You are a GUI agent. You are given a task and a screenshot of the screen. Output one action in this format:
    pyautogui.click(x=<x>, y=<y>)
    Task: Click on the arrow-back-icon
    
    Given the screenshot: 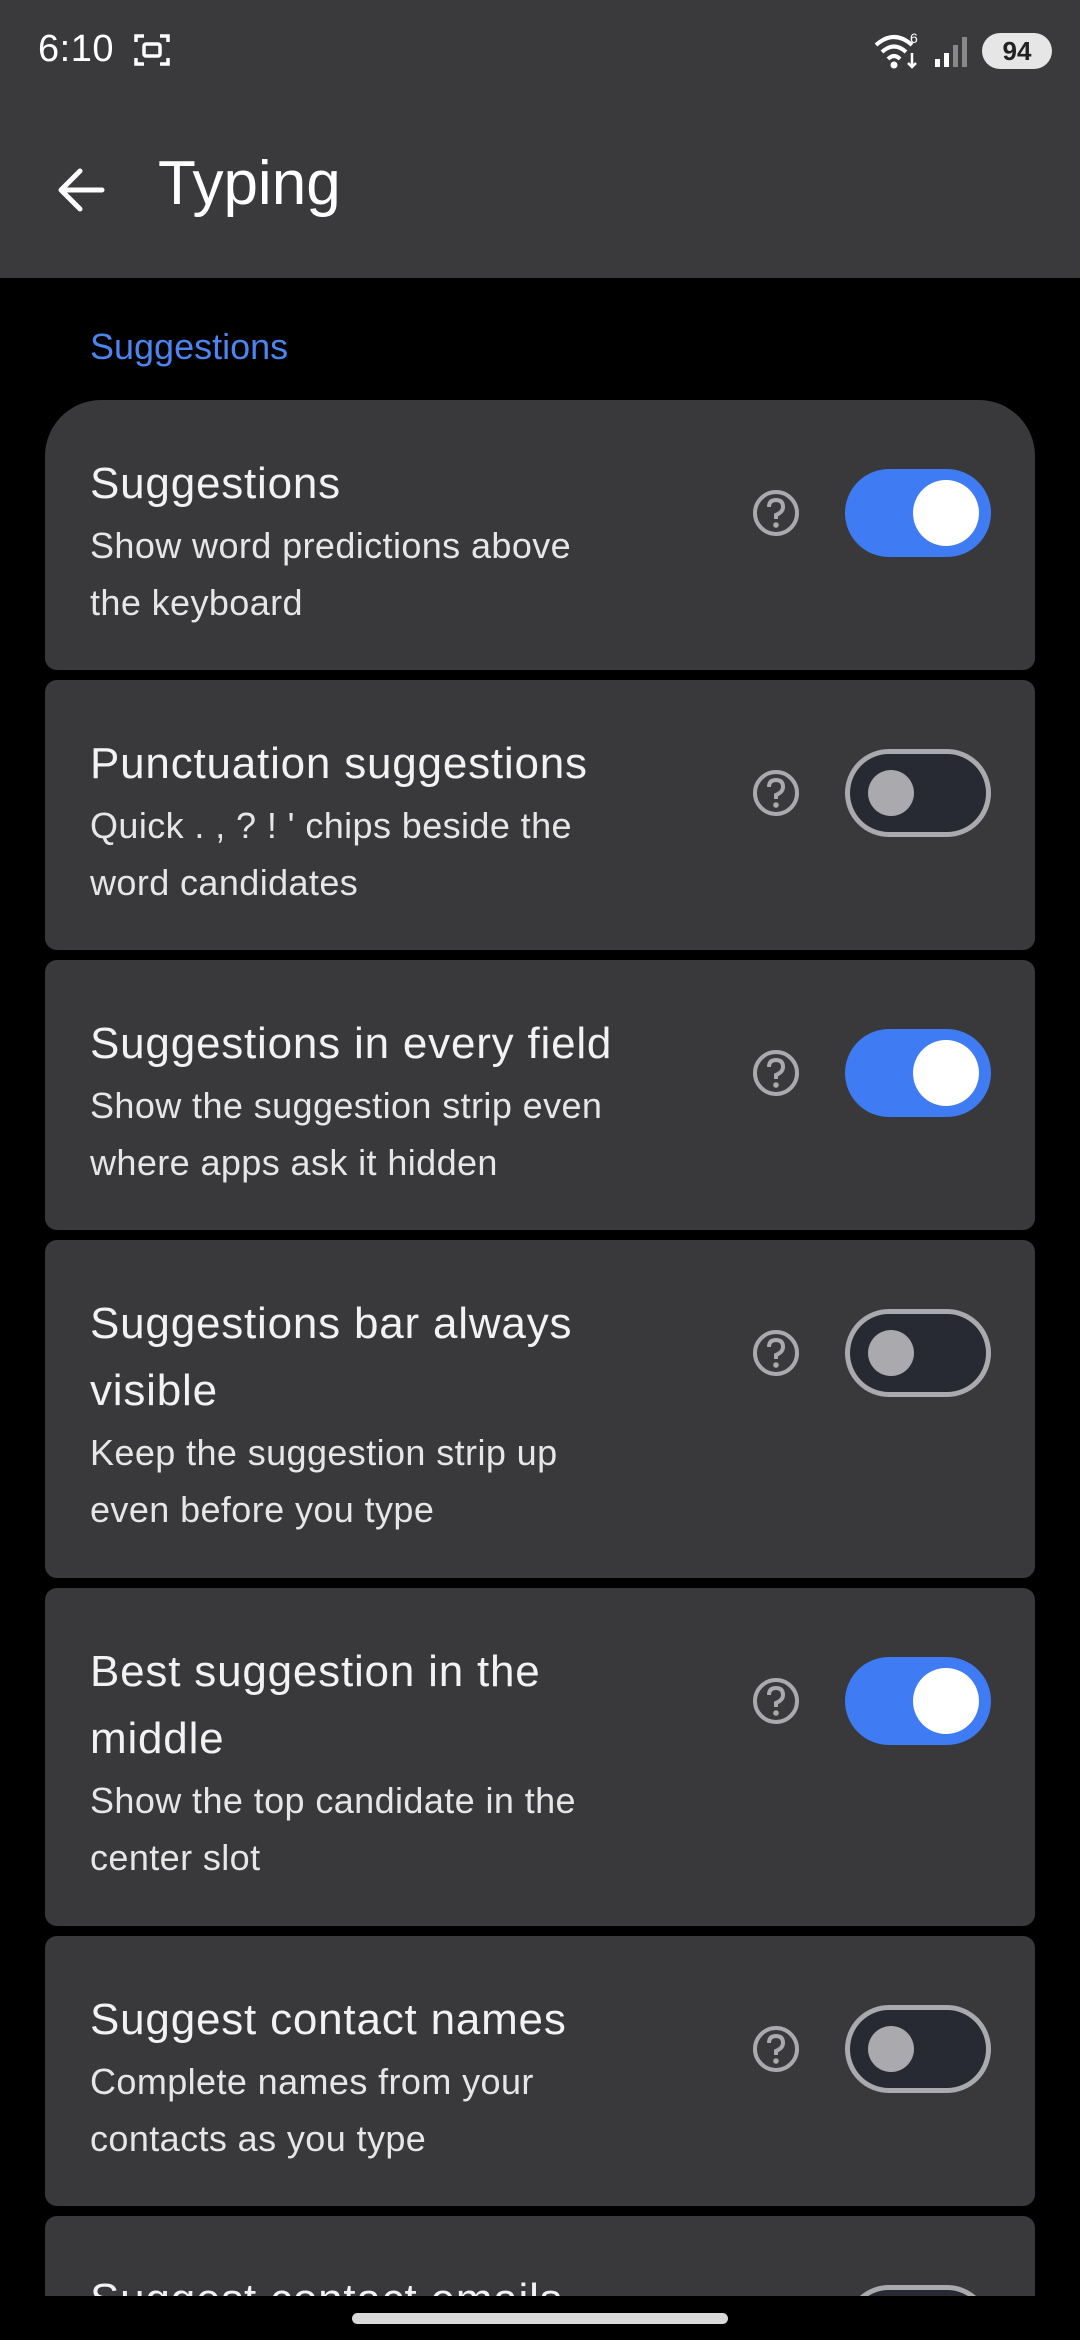 What is the action you would take?
    pyautogui.click(x=81, y=190)
    